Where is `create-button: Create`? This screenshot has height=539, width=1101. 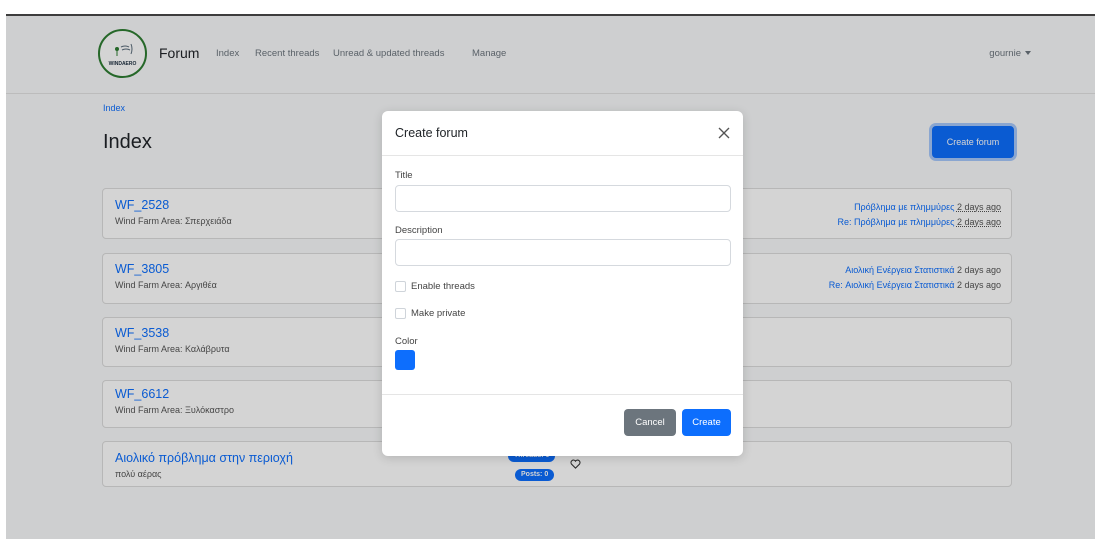 create-button: Create is located at coordinates (706, 422).